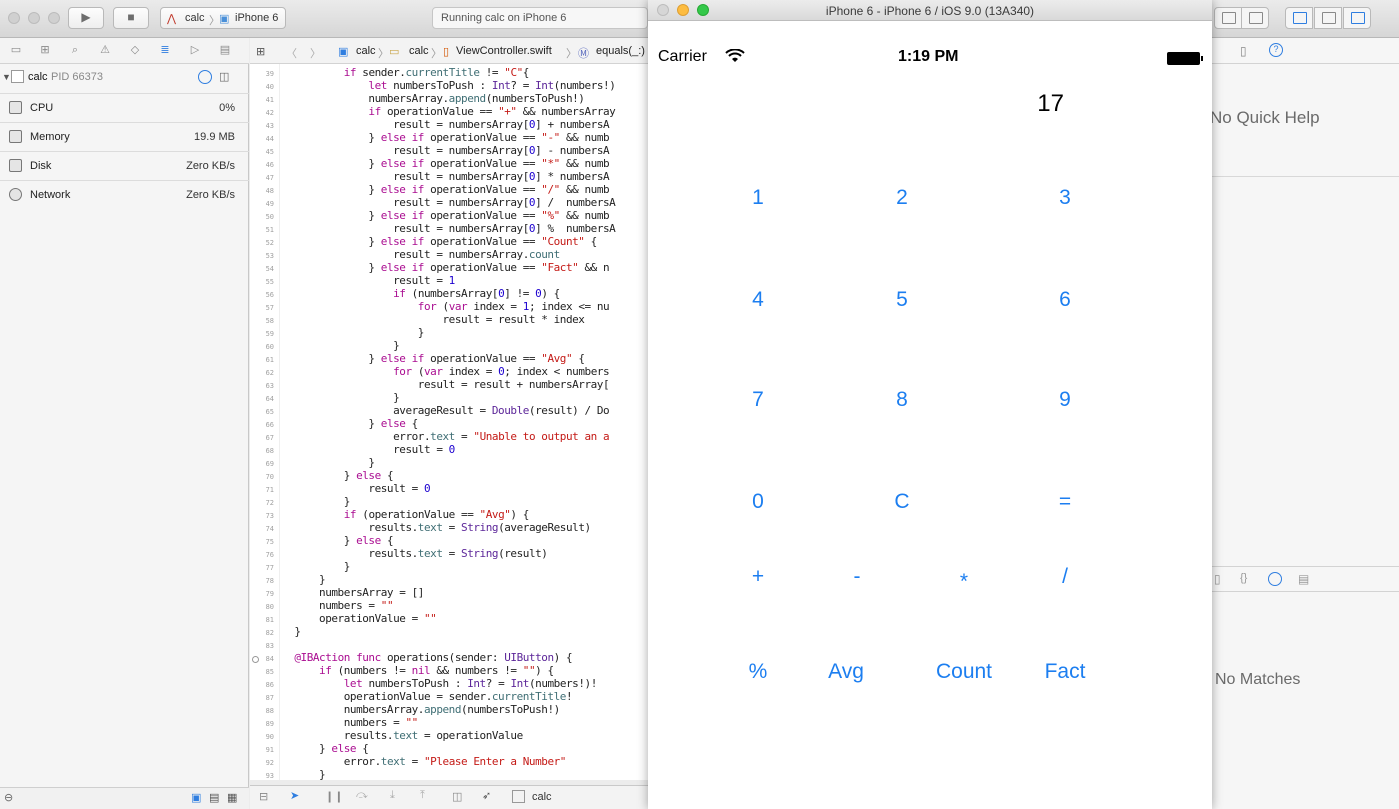 The width and height of the screenshot is (1399, 809). I want to click on version-editor-button, so click(1255, 18).